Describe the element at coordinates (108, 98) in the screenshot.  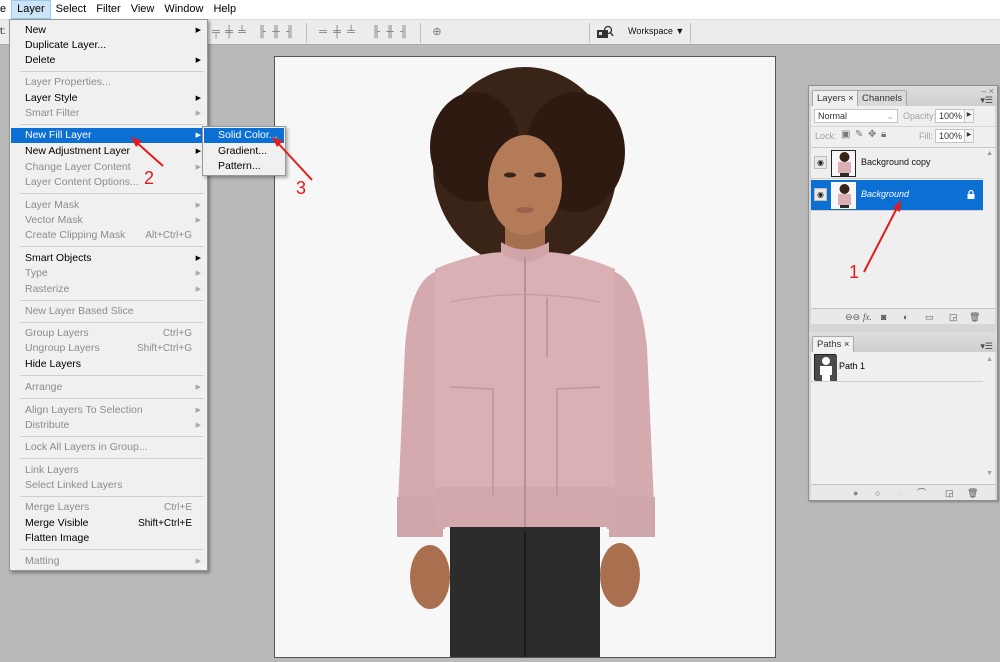
I see `menu-item-layer-style: Layer Style ▶` at that location.